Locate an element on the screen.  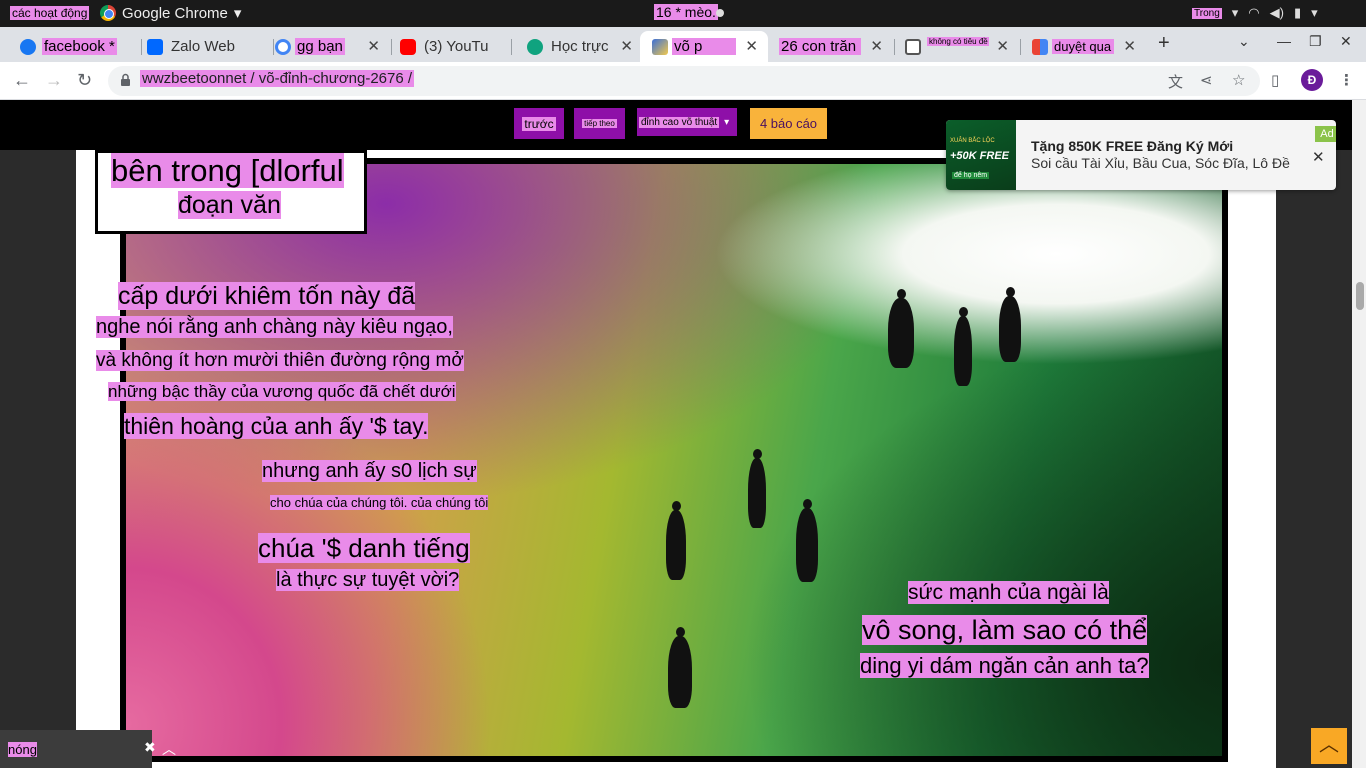
system-tray: Trong ▾ ◠ ◀) ▮ ▾ is located at coordinates (1255, 13).